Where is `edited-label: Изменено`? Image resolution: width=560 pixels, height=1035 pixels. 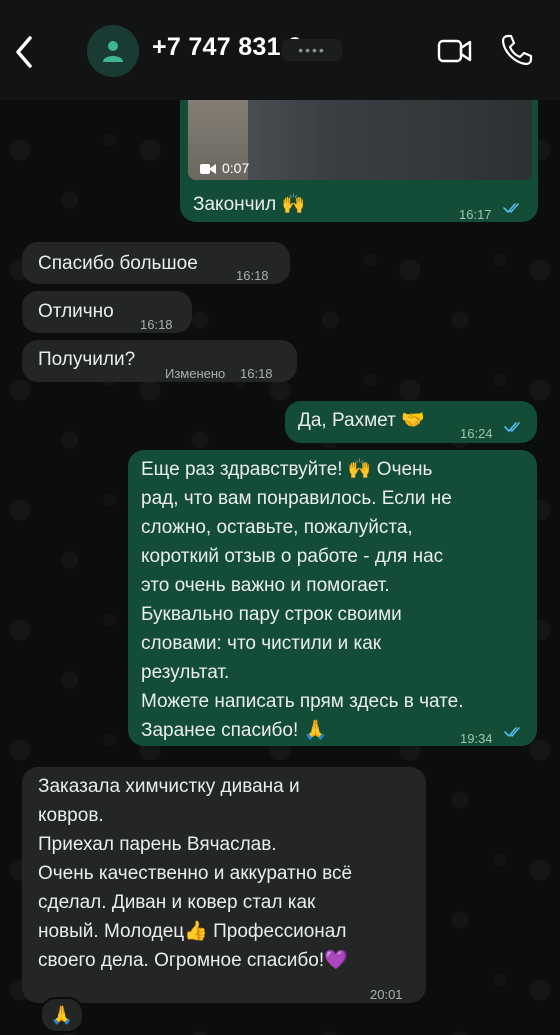
edited-label: Изменено is located at coordinates (195, 373).